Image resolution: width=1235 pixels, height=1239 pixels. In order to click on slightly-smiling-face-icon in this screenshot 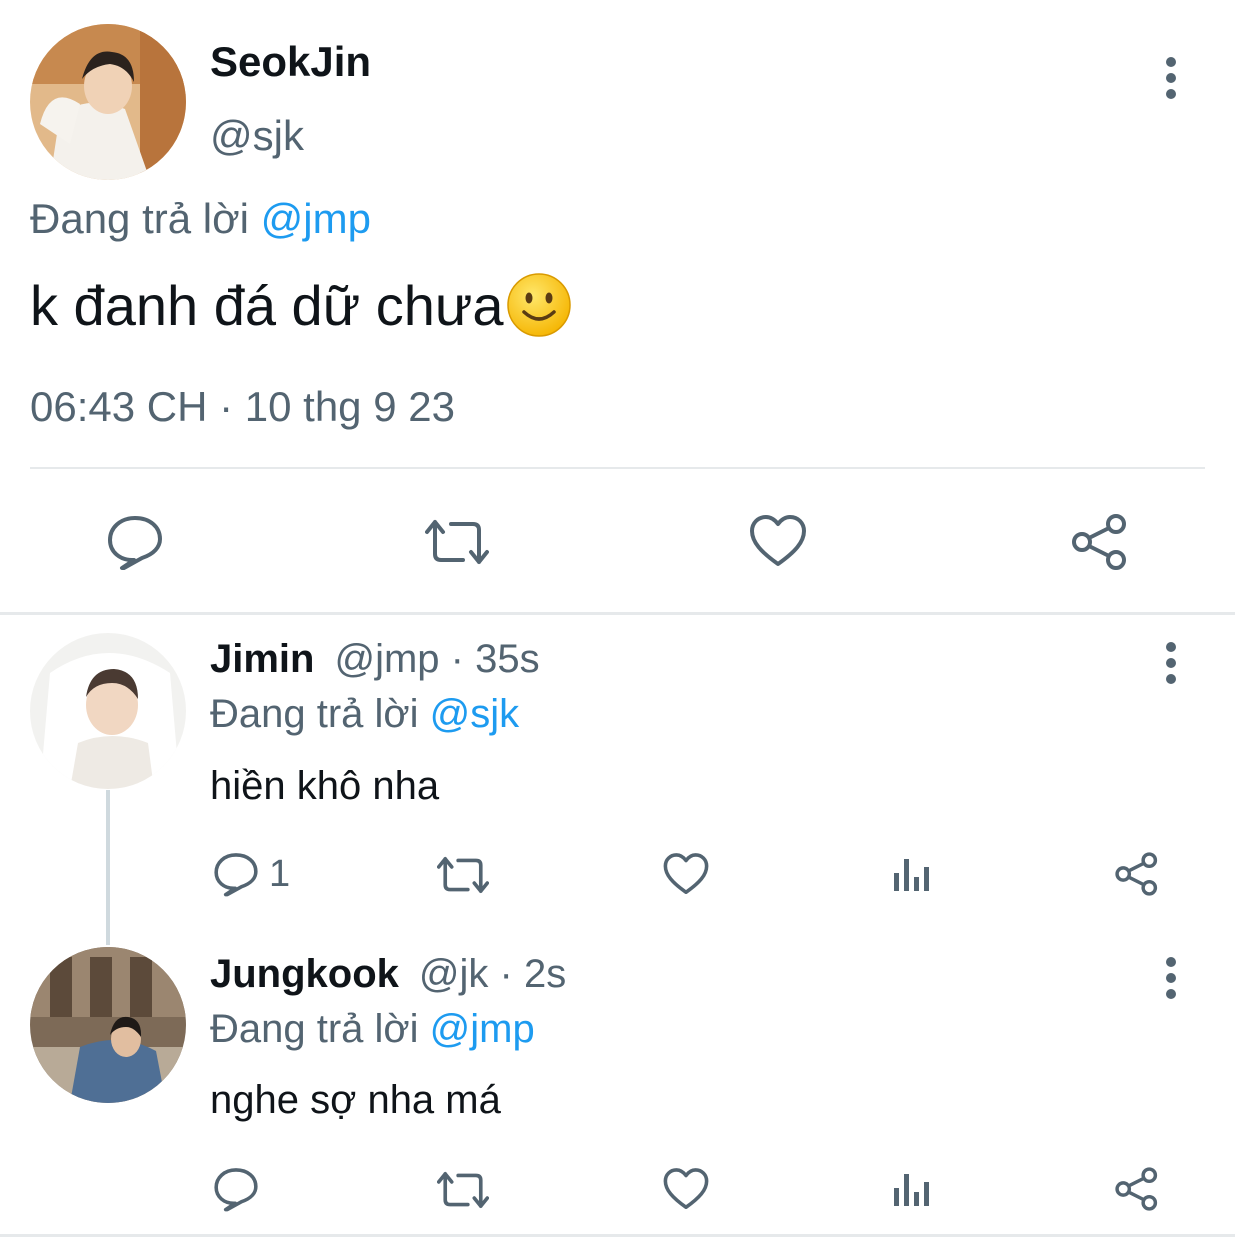, I will do `click(539, 305)`.